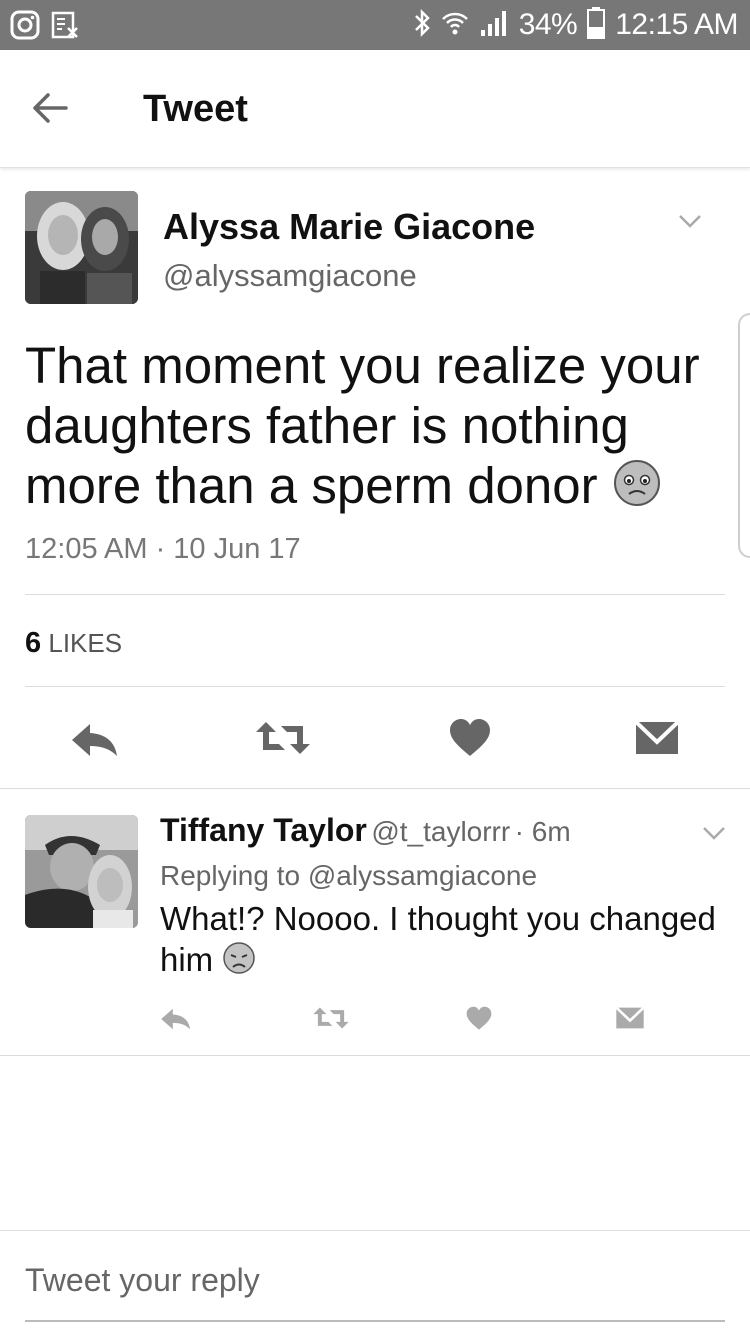 This screenshot has width=750, height=1333. Describe the element at coordinates (422, 25) in the screenshot. I see `bluetooth-icon` at that location.